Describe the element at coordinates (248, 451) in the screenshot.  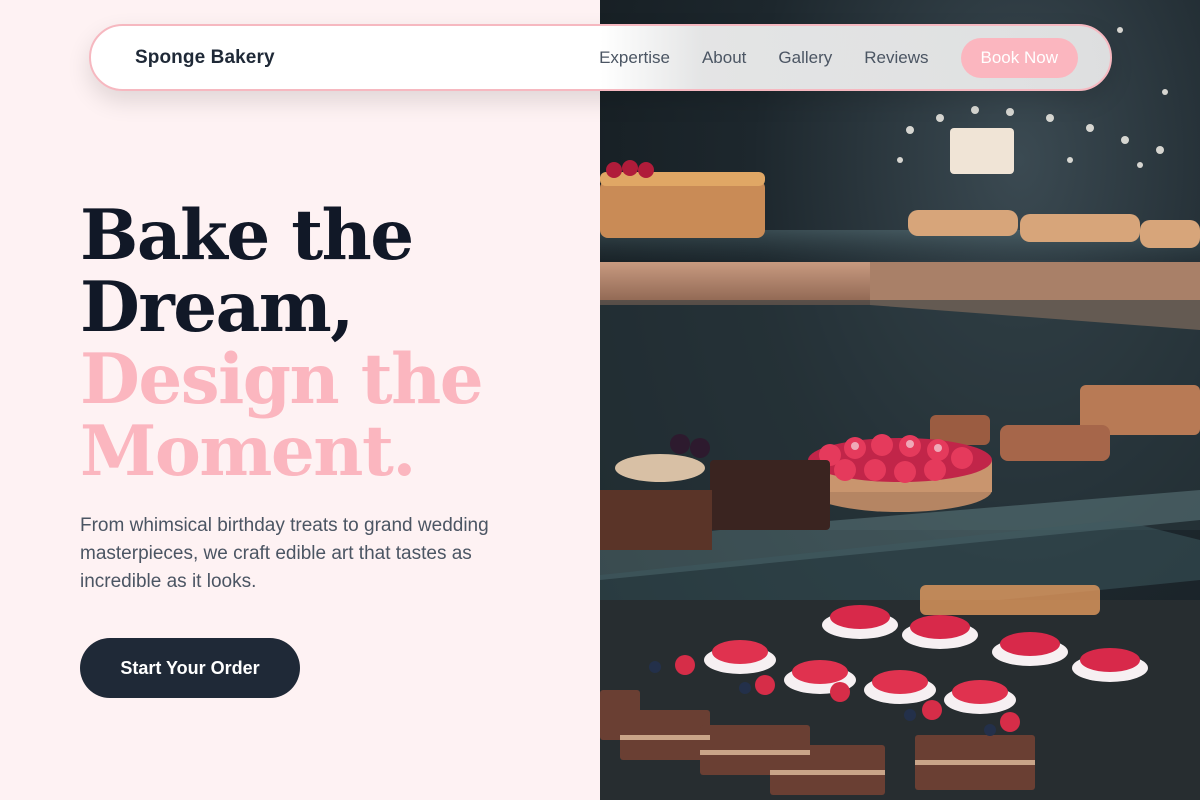
I see `headline-line-4: Moment.` at that location.